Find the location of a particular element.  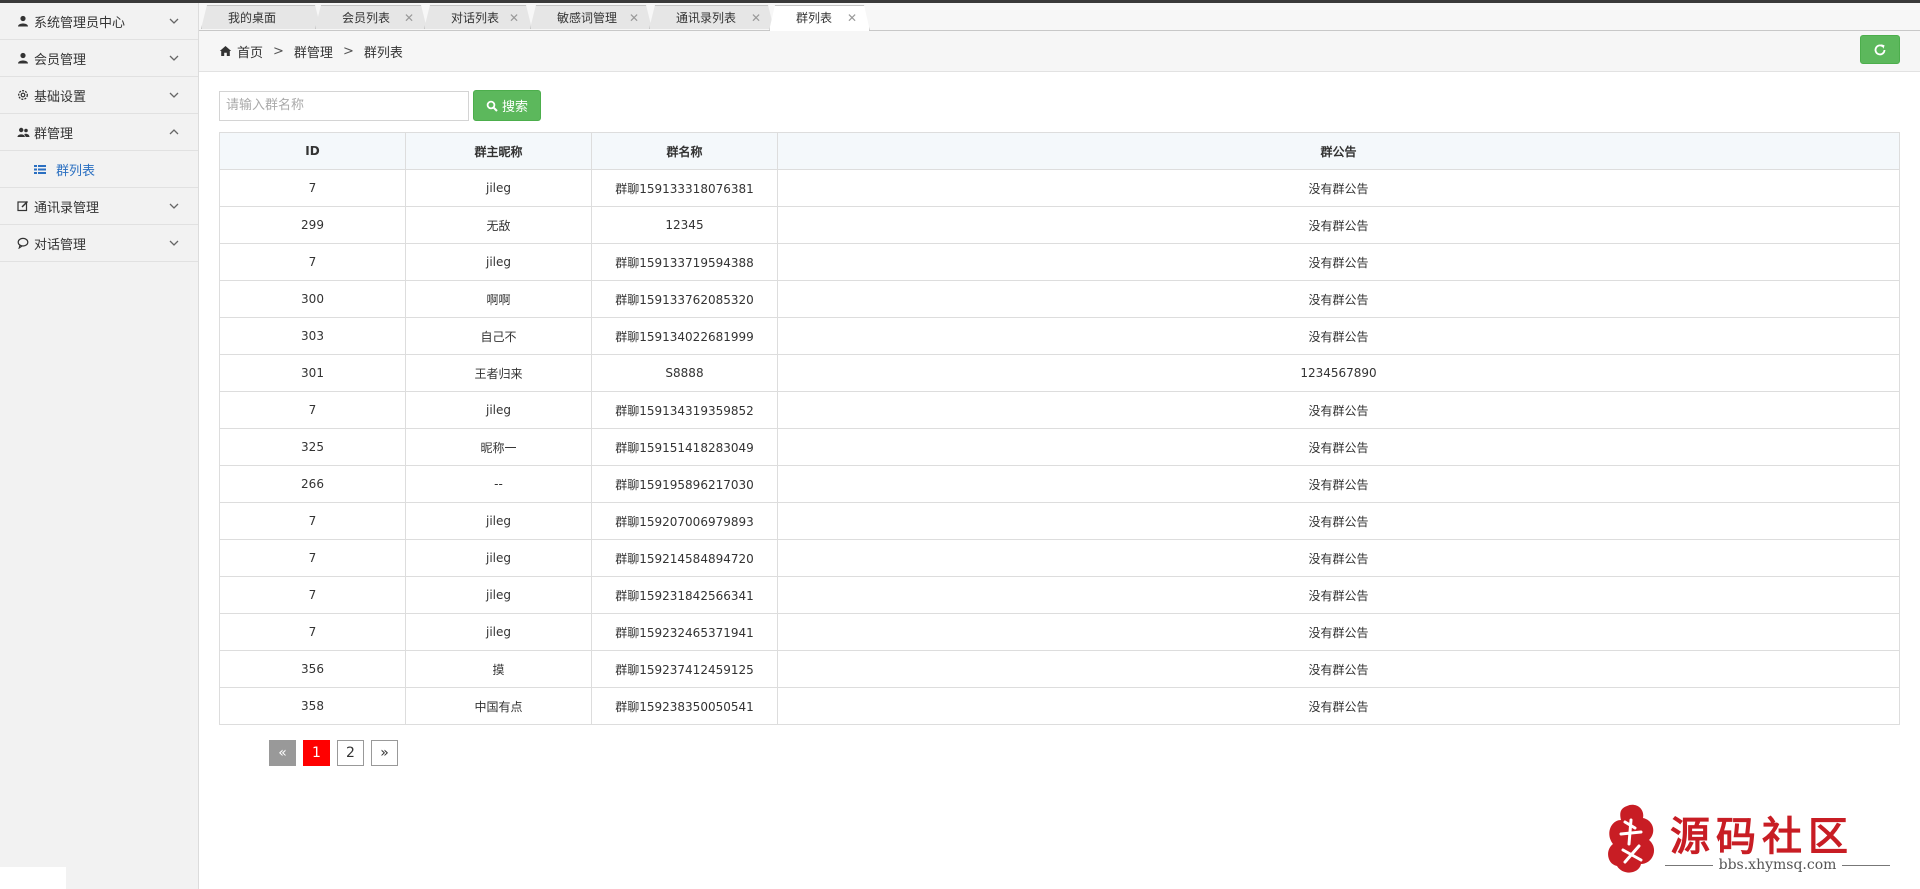

column-header-id: ID is located at coordinates (312, 151).